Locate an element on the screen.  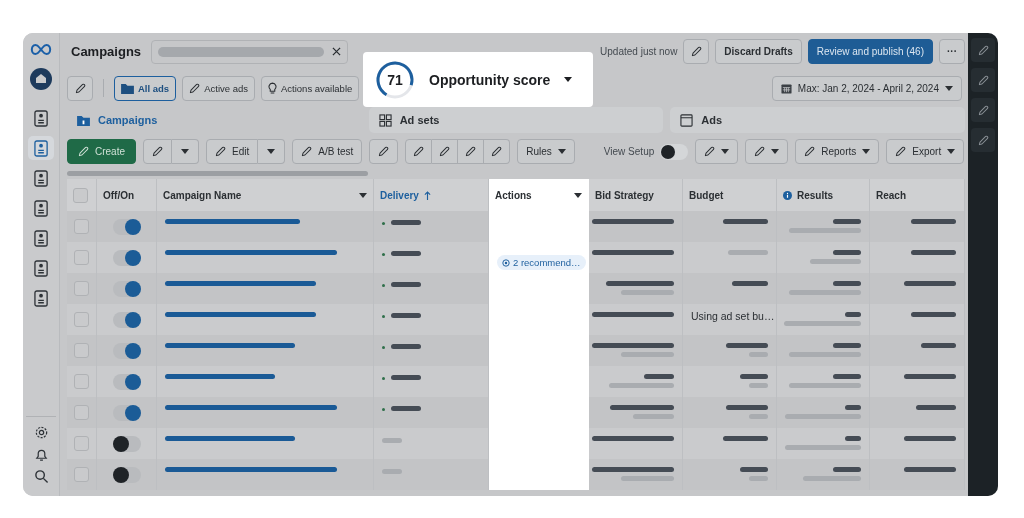
target-icon is located at coordinates (506, 262).